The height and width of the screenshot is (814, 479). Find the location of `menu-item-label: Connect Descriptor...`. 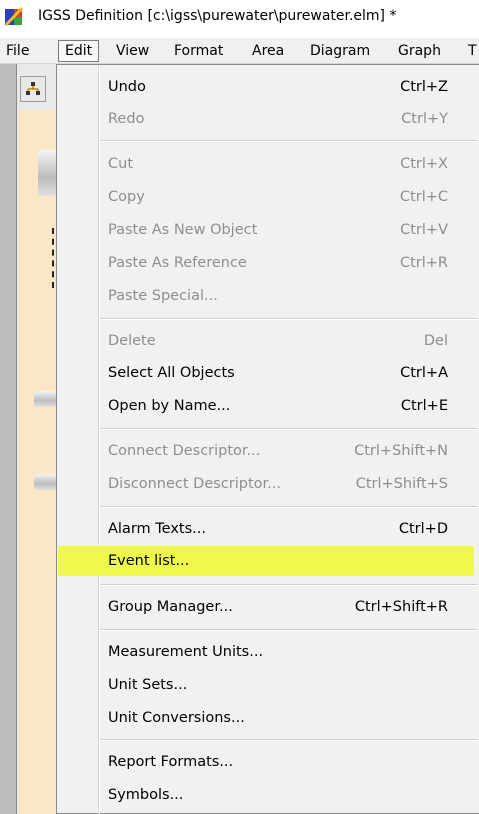

menu-item-label: Connect Descriptor... is located at coordinates (184, 451).